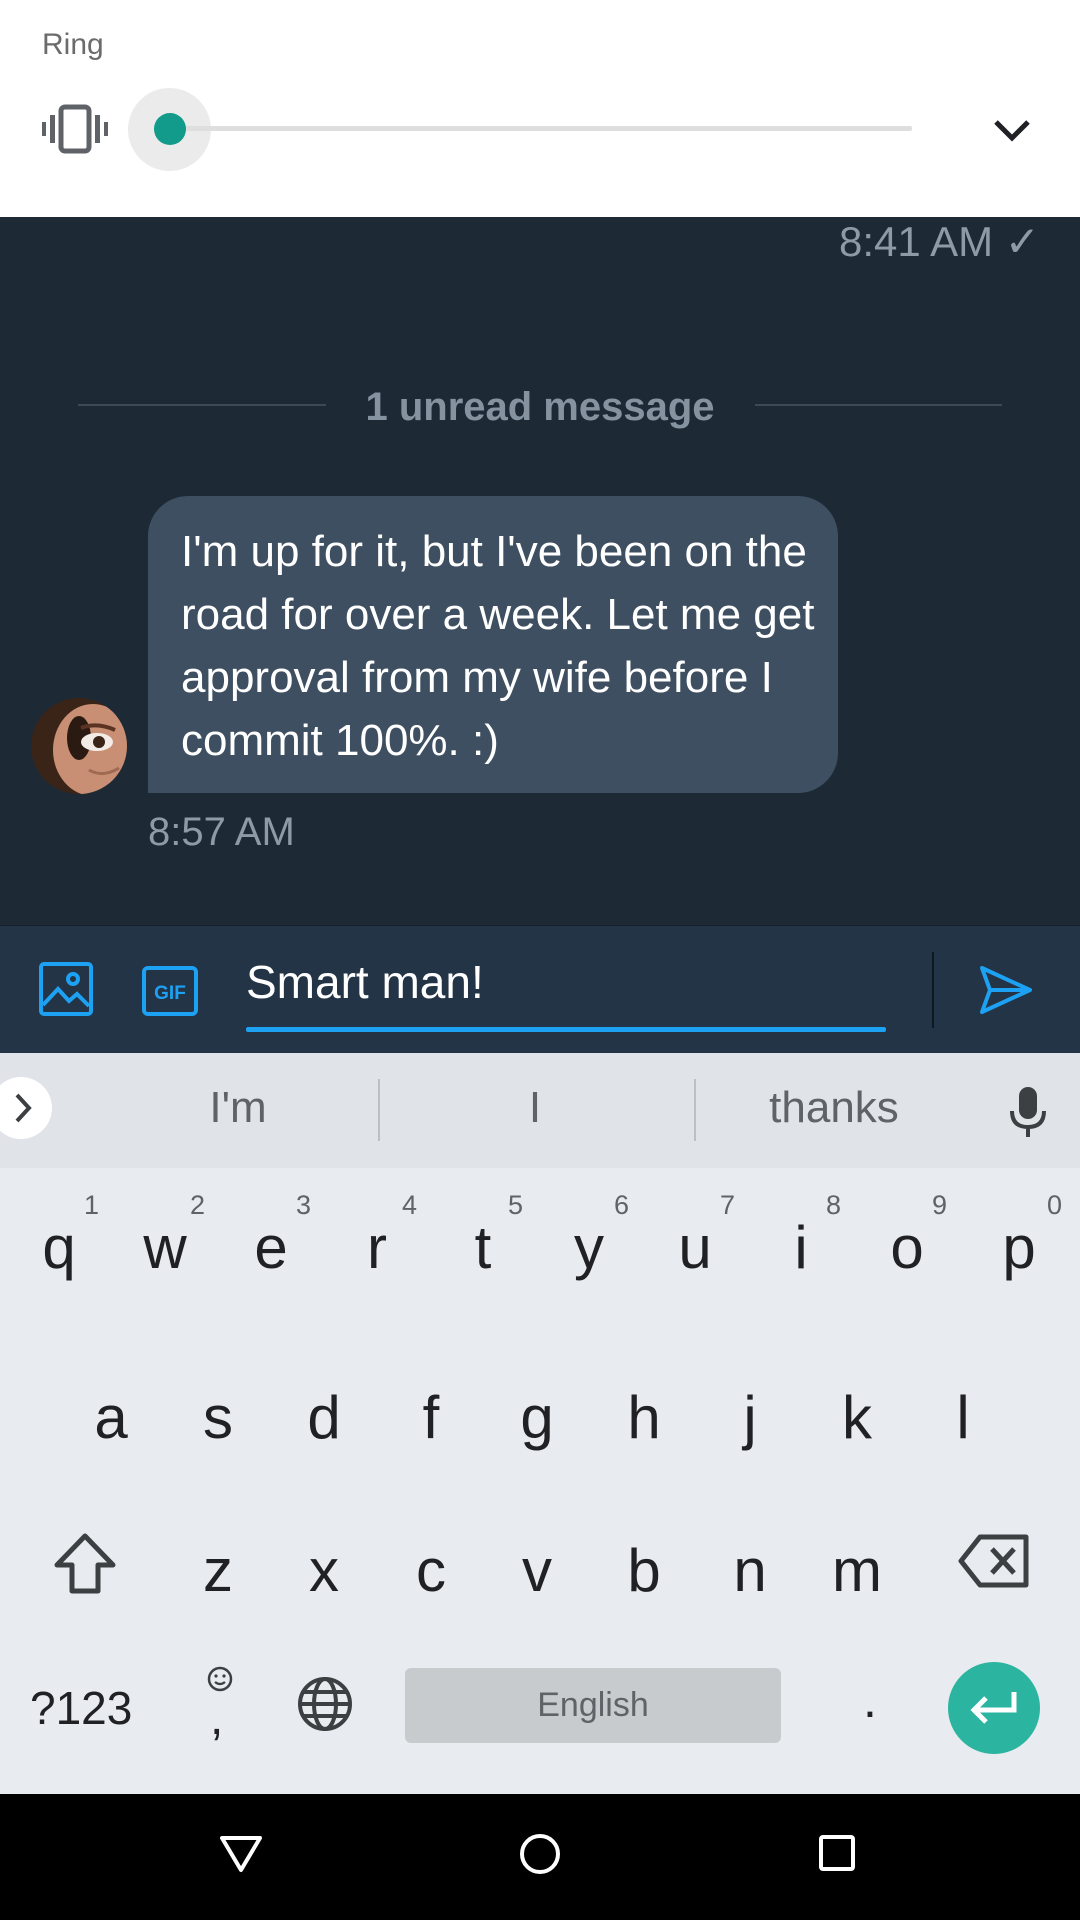 The width and height of the screenshot is (1080, 1920). What do you see at coordinates (66, 989) in the screenshot?
I see `image-icon` at bounding box center [66, 989].